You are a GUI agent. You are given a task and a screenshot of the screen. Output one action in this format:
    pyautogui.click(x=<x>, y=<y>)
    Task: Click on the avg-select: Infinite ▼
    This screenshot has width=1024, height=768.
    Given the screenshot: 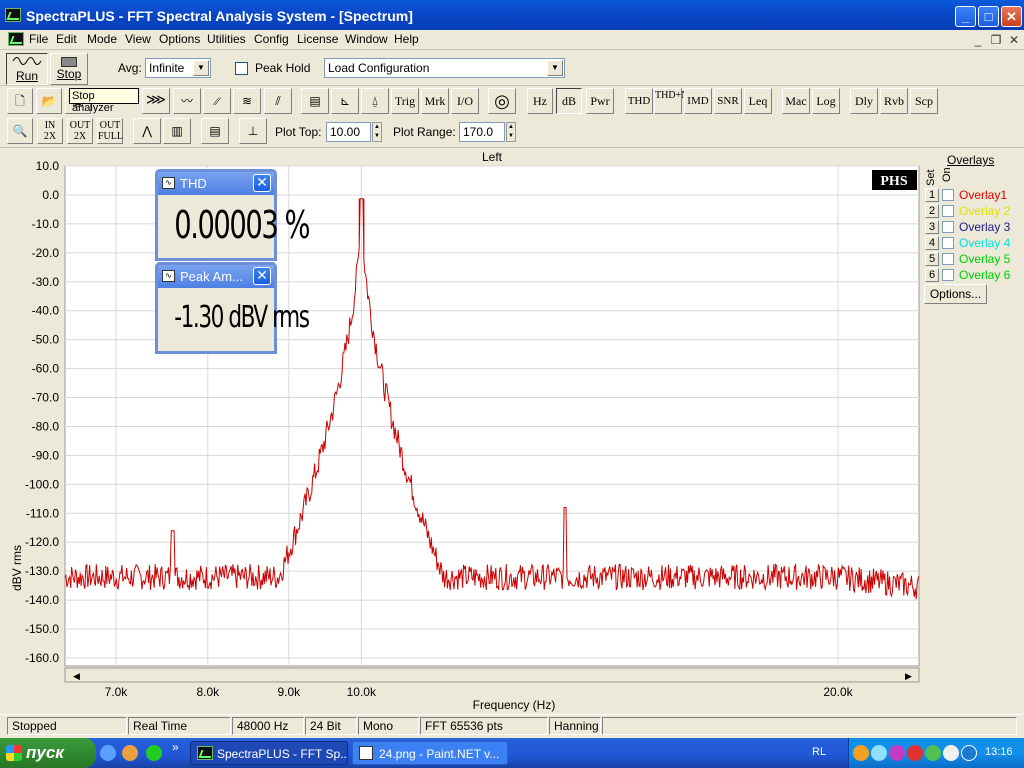 What is the action you would take?
    pyautogui.click(x=178, y=68)
    